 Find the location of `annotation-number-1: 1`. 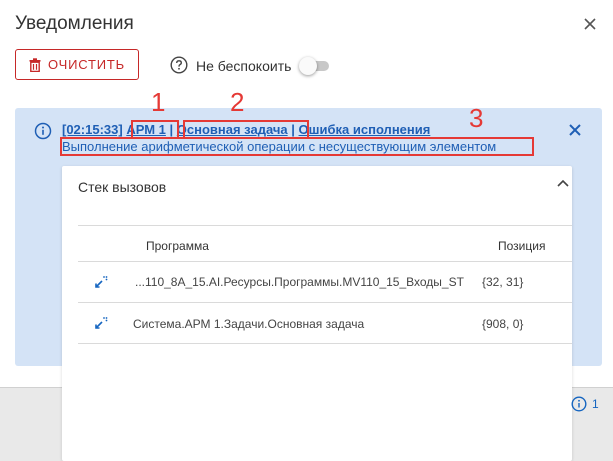

annotation-number-1: 1 is located at coordinates (158, 102).